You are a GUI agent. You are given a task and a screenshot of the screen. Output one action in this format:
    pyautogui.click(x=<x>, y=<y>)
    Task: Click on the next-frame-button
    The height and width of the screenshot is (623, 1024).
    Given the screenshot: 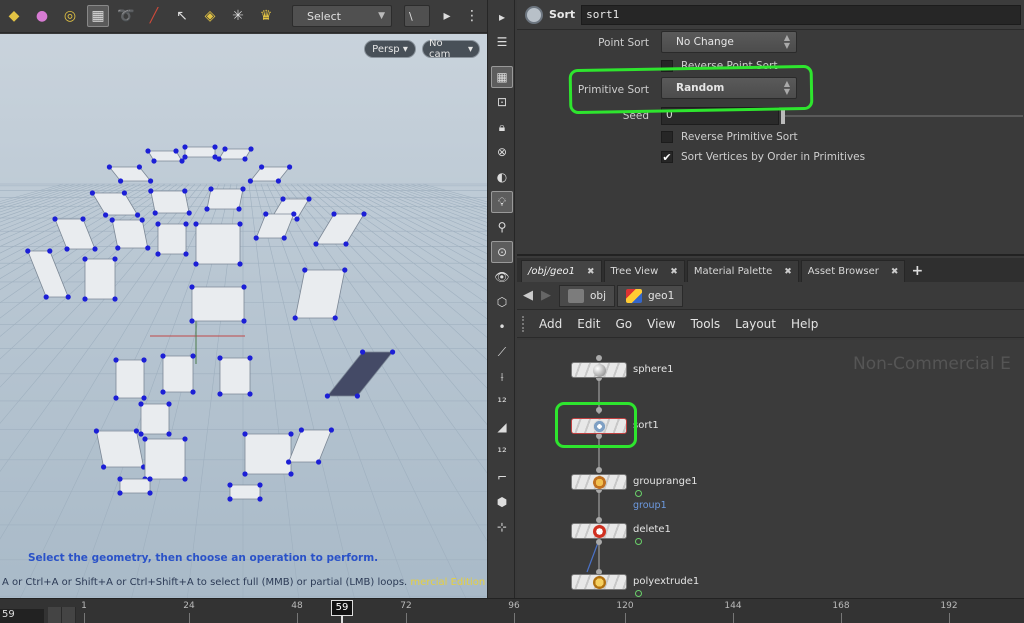 What is the action you would take?
    pyautogui.click(x=69, y=615)
    